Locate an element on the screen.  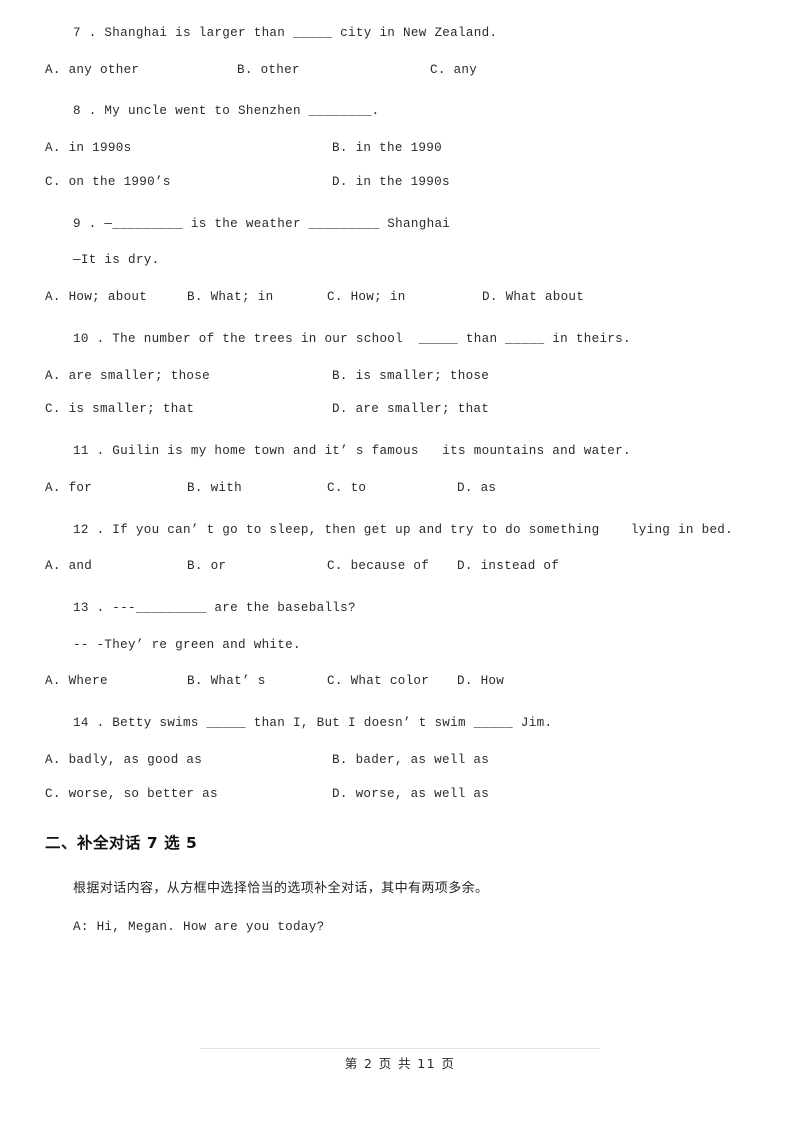
page-footer: 第 2 页 共 11 页 is located at coordinates (400, 1060).